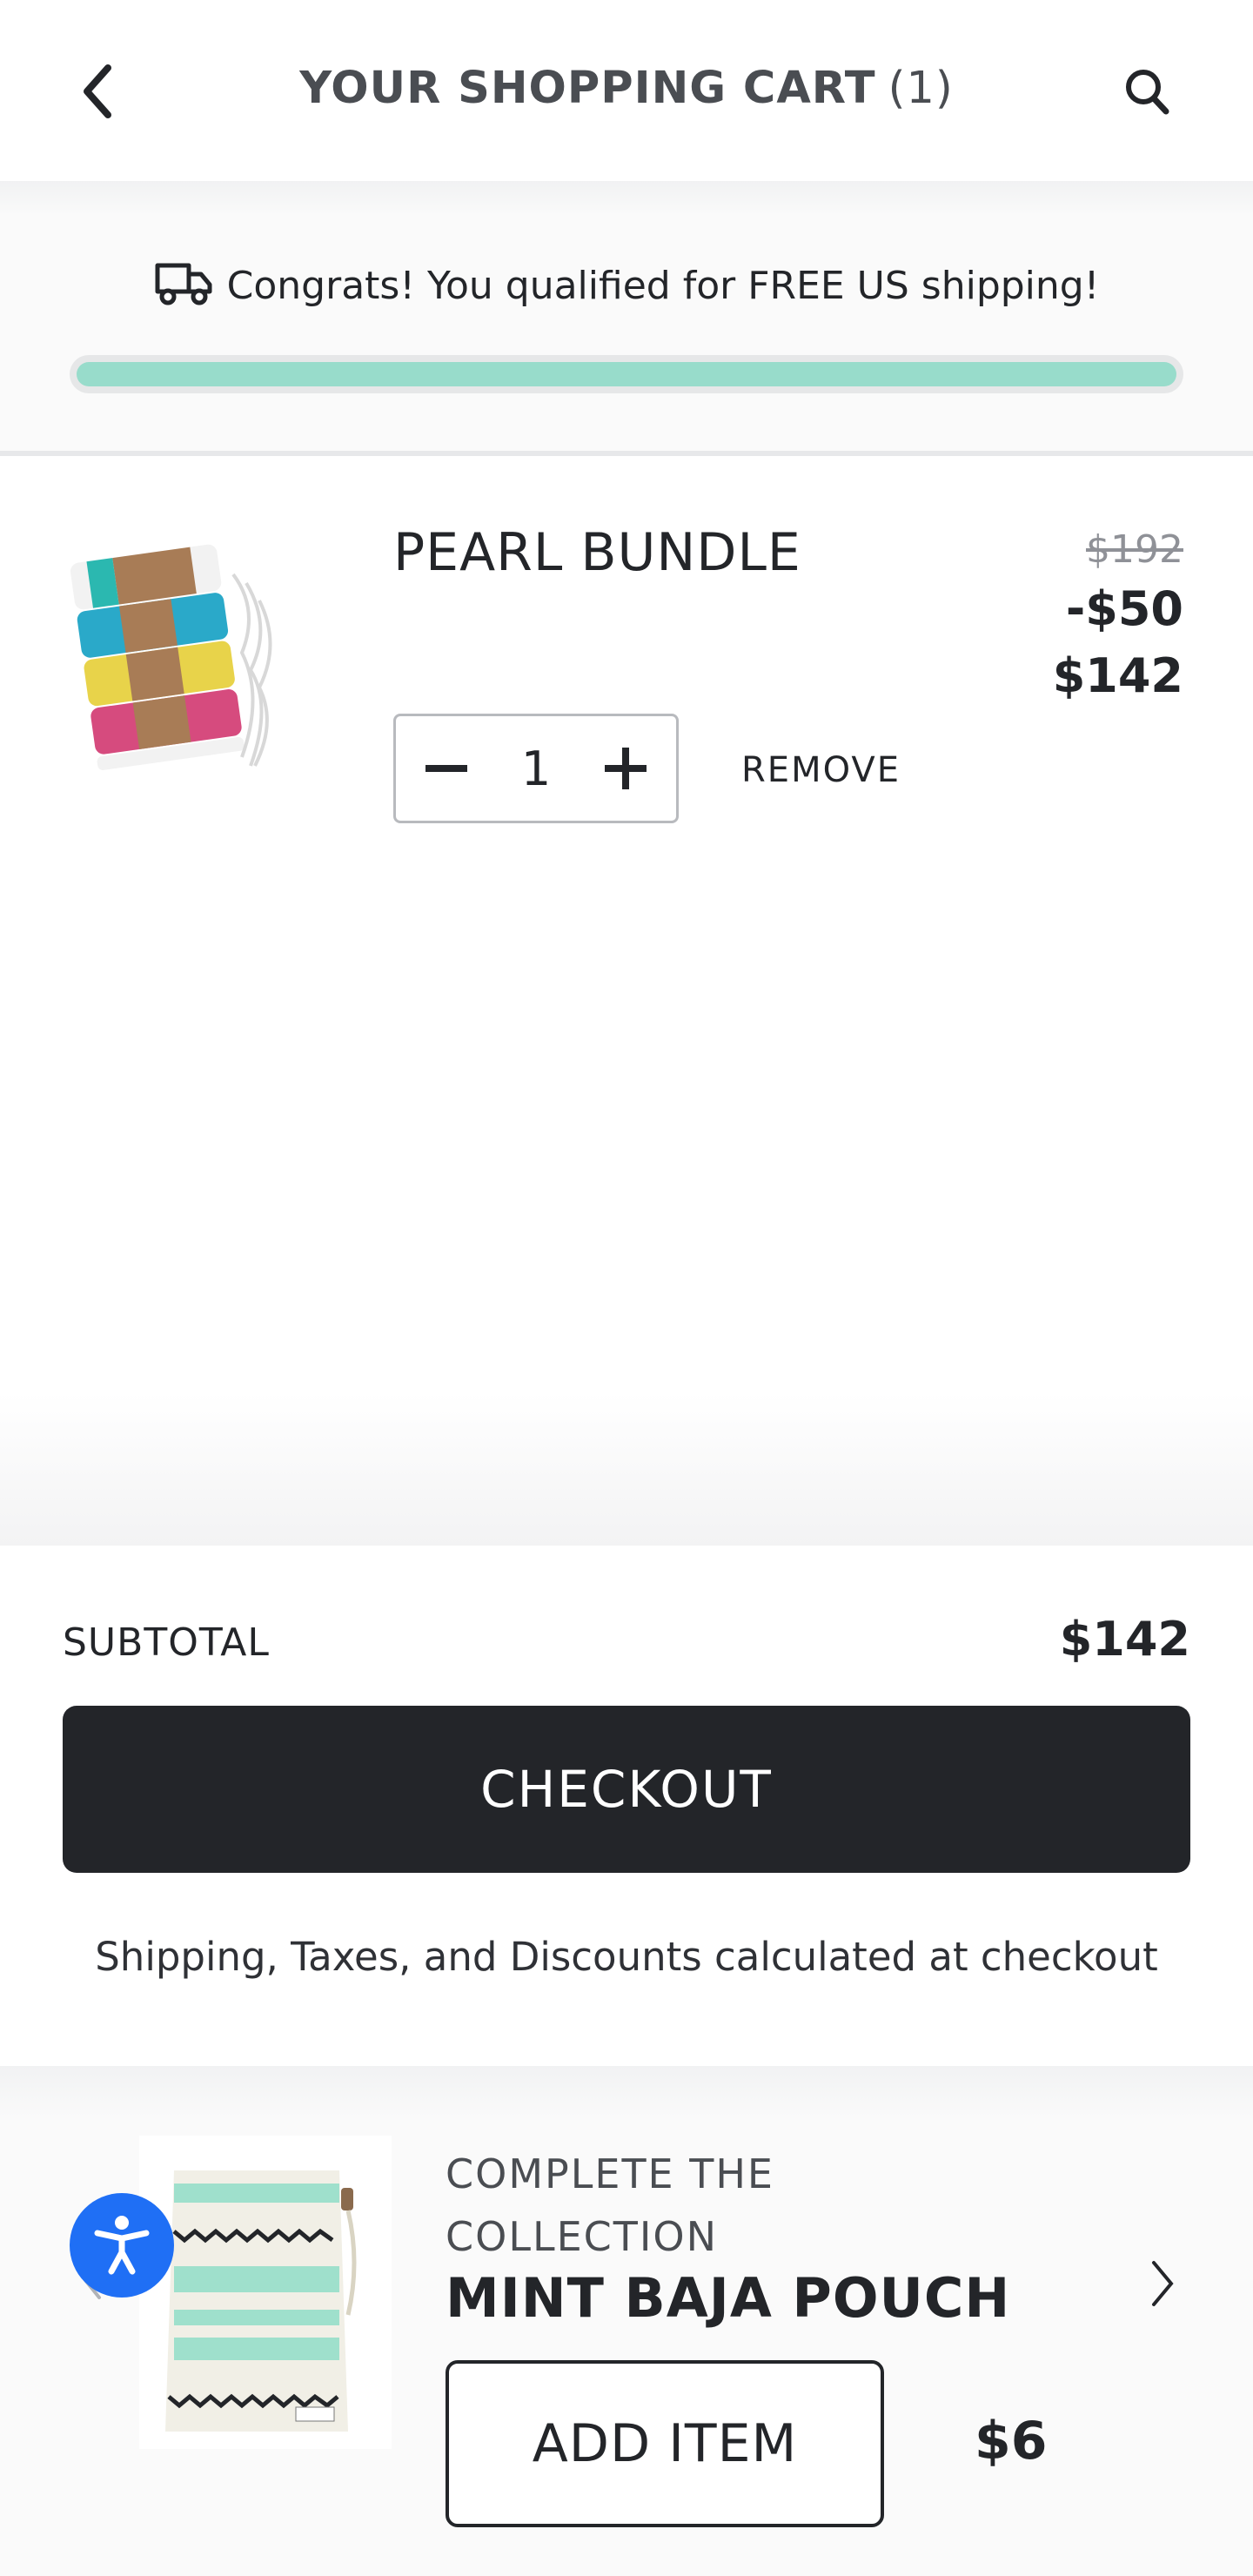 Image resolution: width=1253 pixels, height=2576 pixels. I want to click on subtotal-value: $142, so click(1124, 1639).